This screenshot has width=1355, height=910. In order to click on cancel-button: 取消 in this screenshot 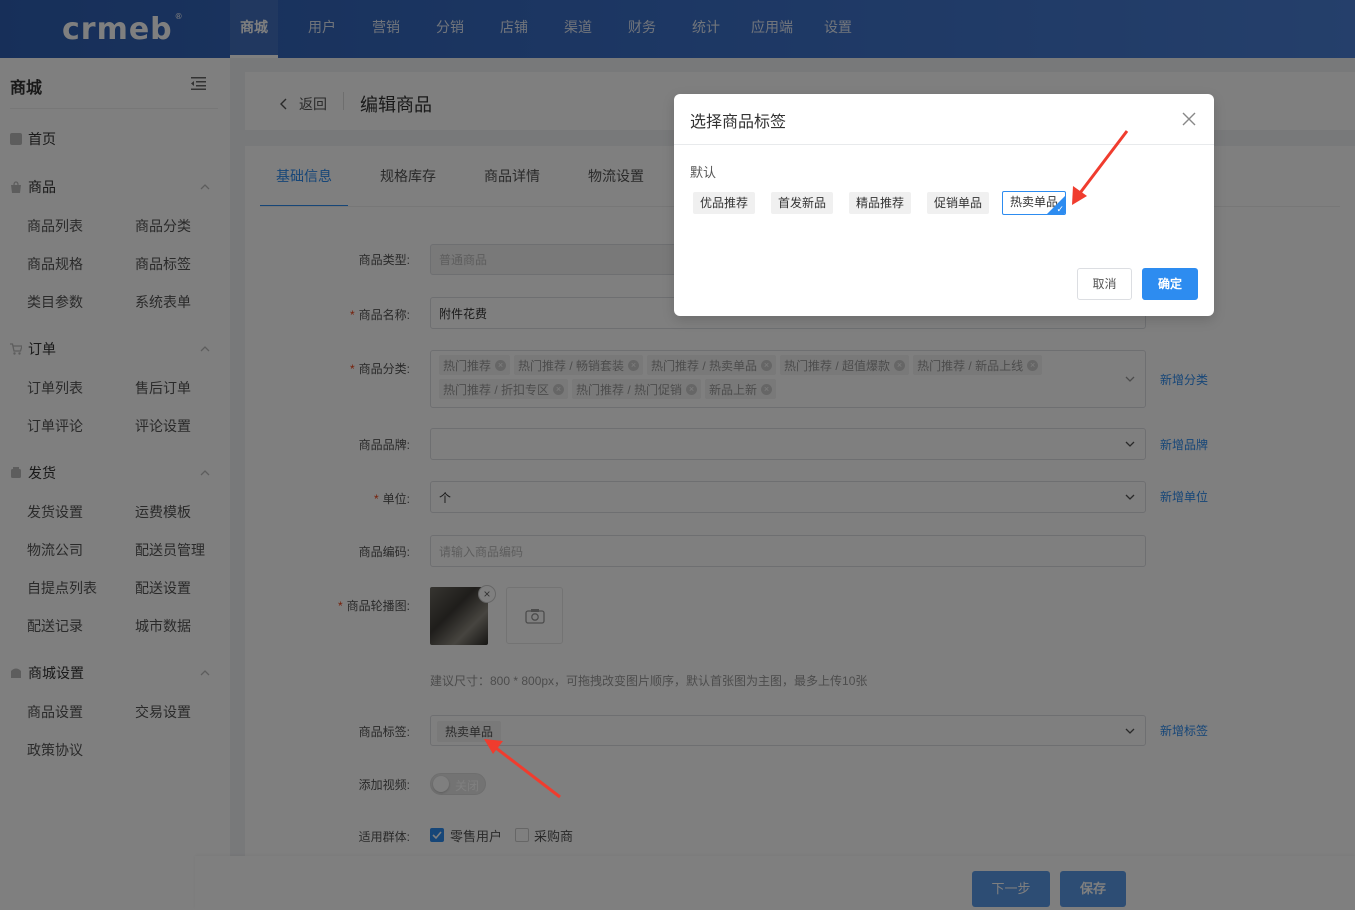, I will do `click(1104, 284)`.